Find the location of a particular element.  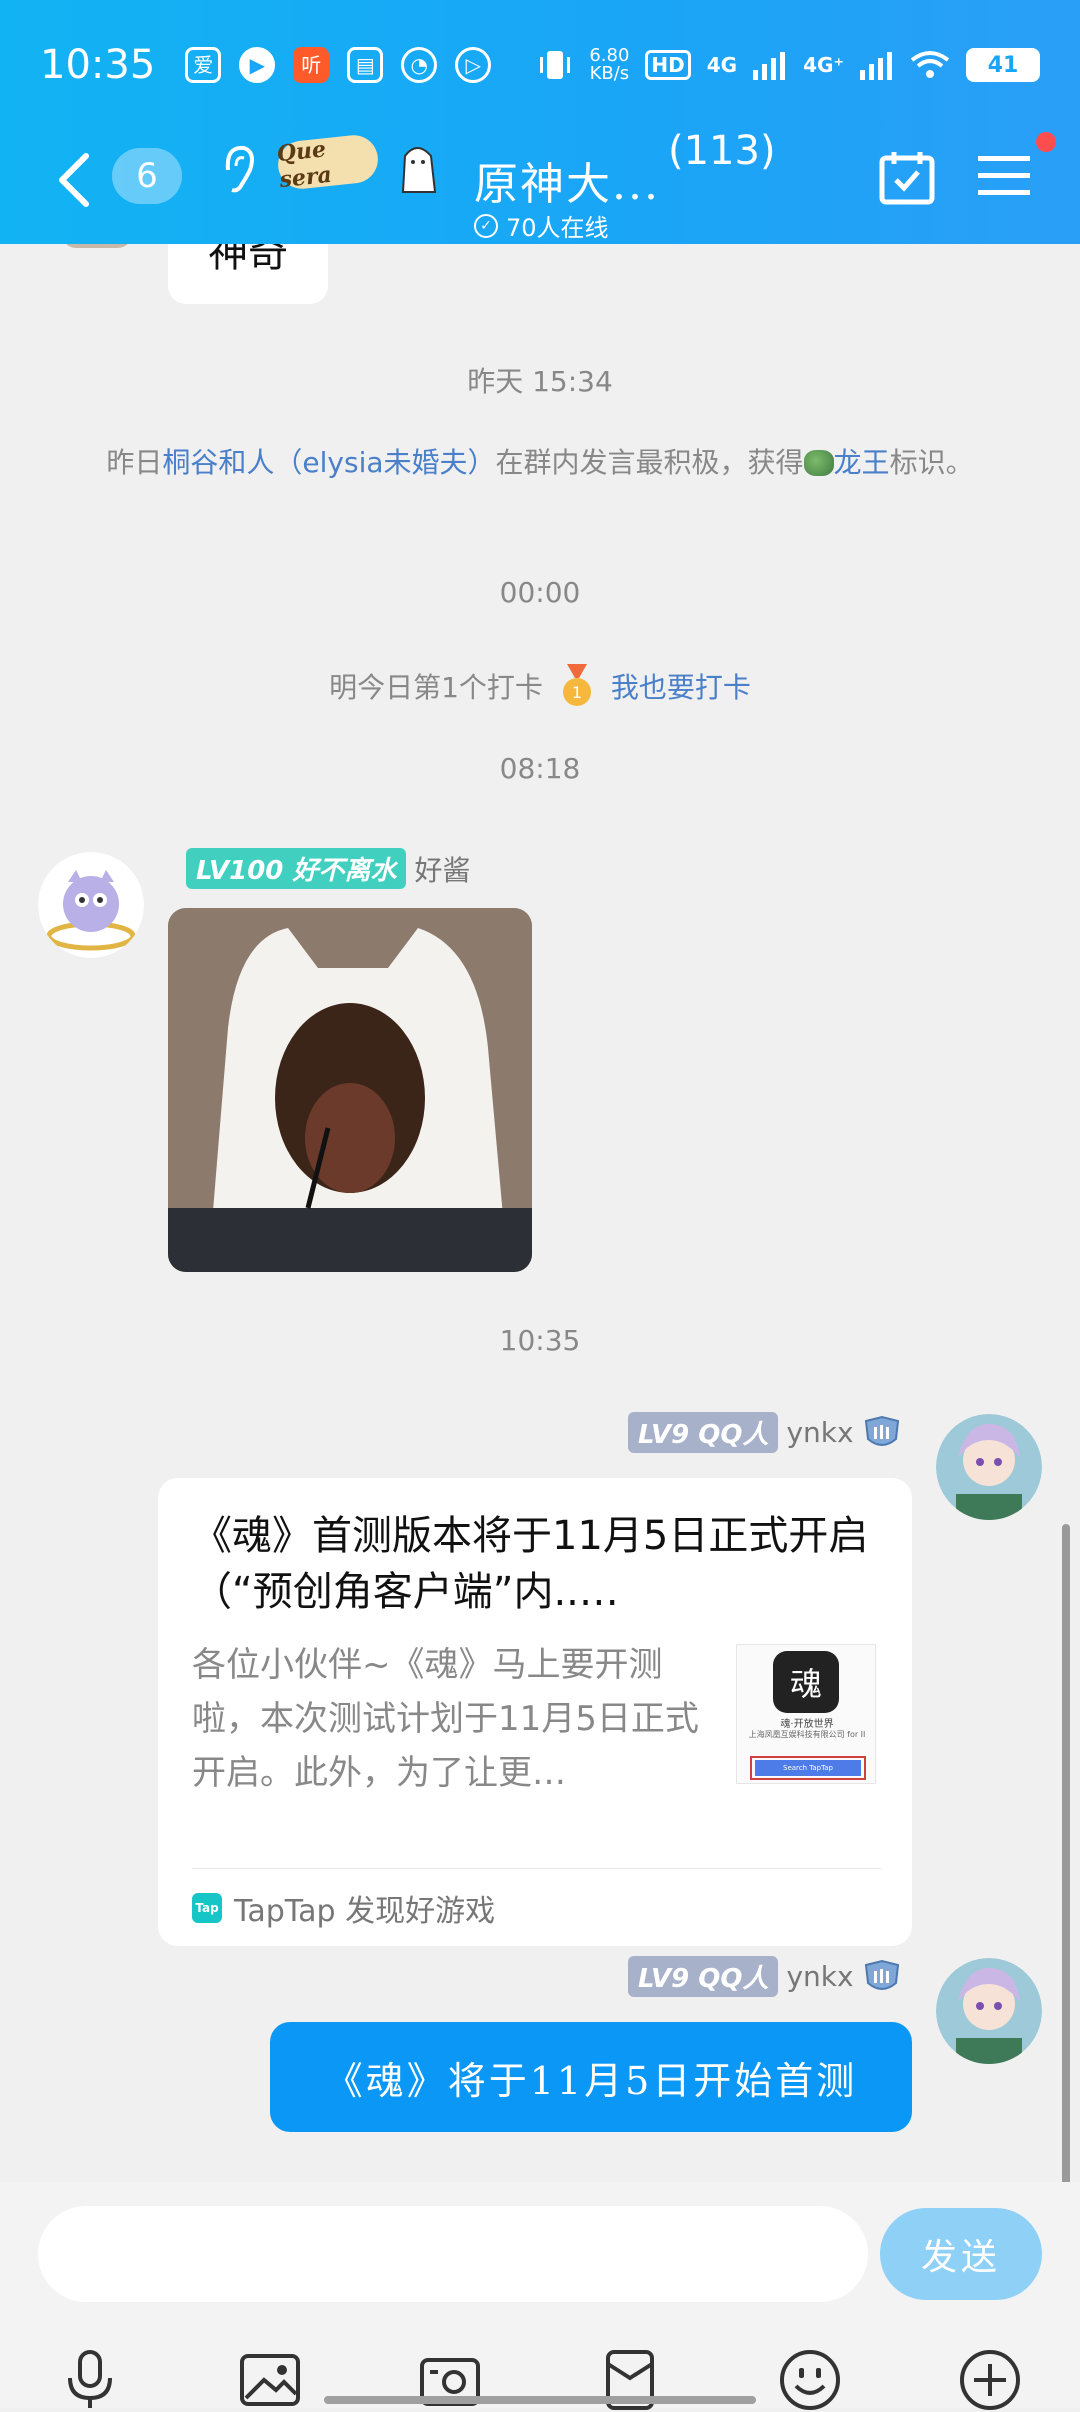

status-indicators: 6.80 KB/s HD 4G 4G⁺ 41 is located at coordinates (788, 65).